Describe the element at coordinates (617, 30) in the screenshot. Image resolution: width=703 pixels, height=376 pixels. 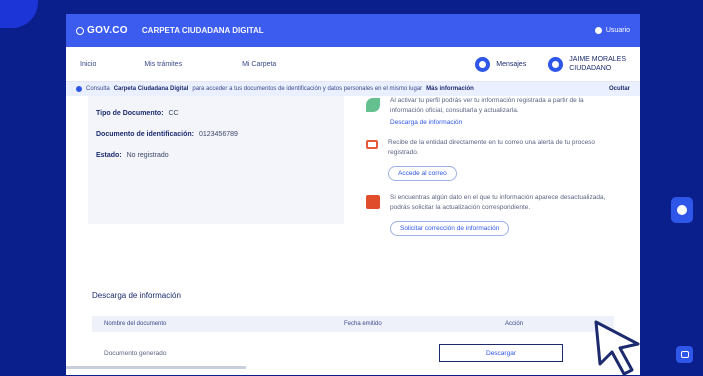
I see `user-chip-label: Usuario` at that location.